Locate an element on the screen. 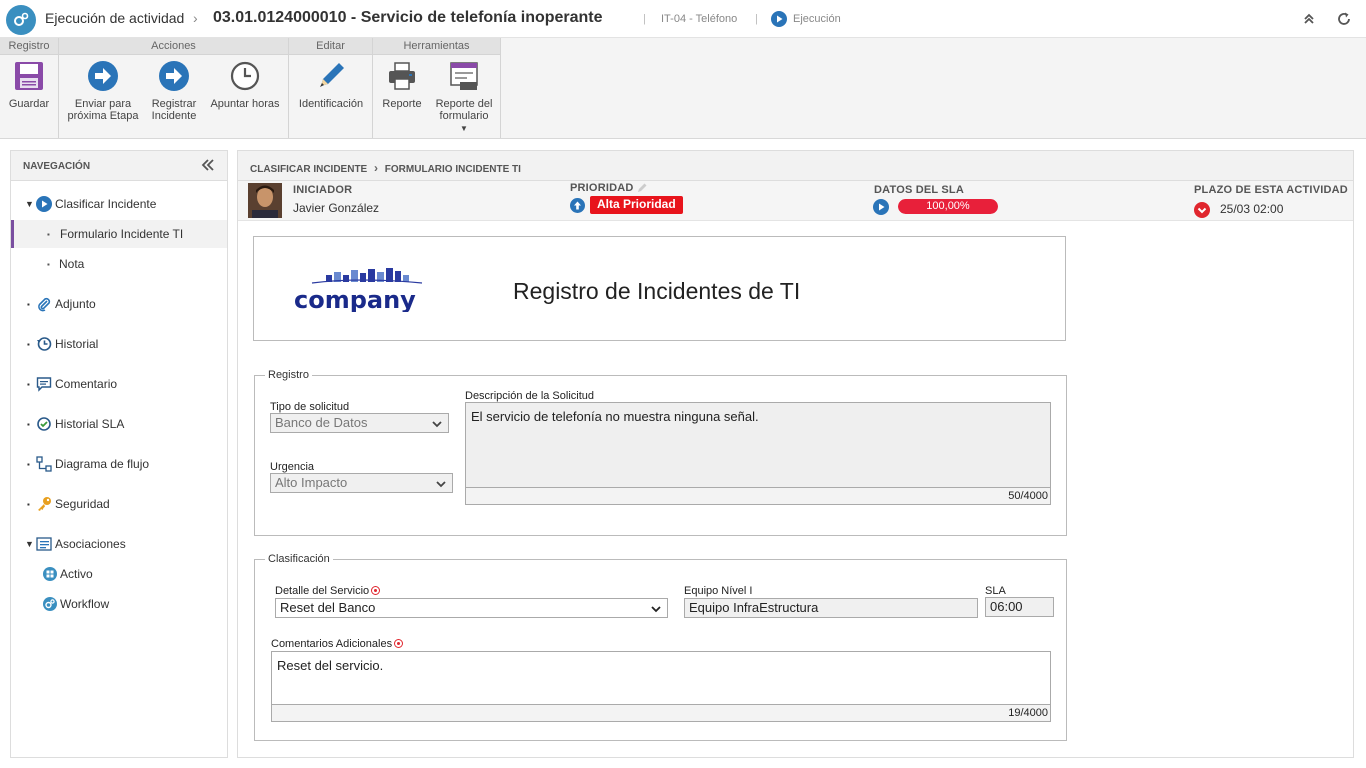 This screenshot has width=1366, height=768. breadcrumb-item: FORMULARIO INCIDENTE TI is located at coordinates (452, 169).